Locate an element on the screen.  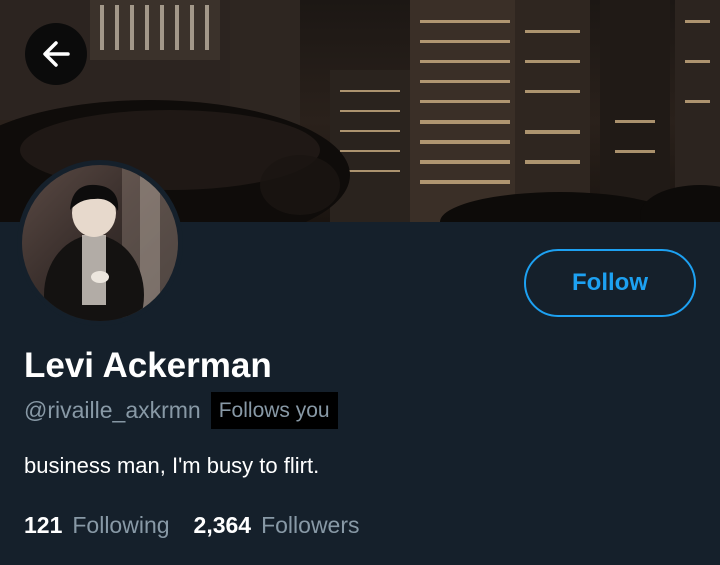
following-count: 121 is located at coordinates (43, 524).